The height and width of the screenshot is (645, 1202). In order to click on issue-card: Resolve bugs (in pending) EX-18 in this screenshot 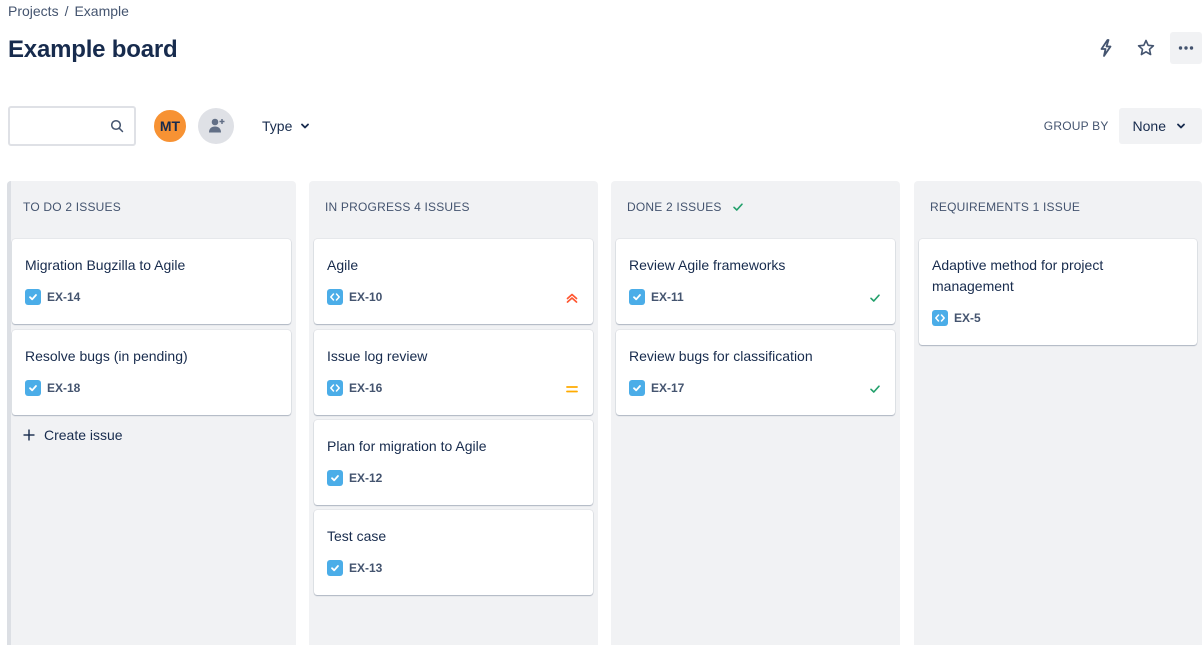, I will do `click(151, 372)`.